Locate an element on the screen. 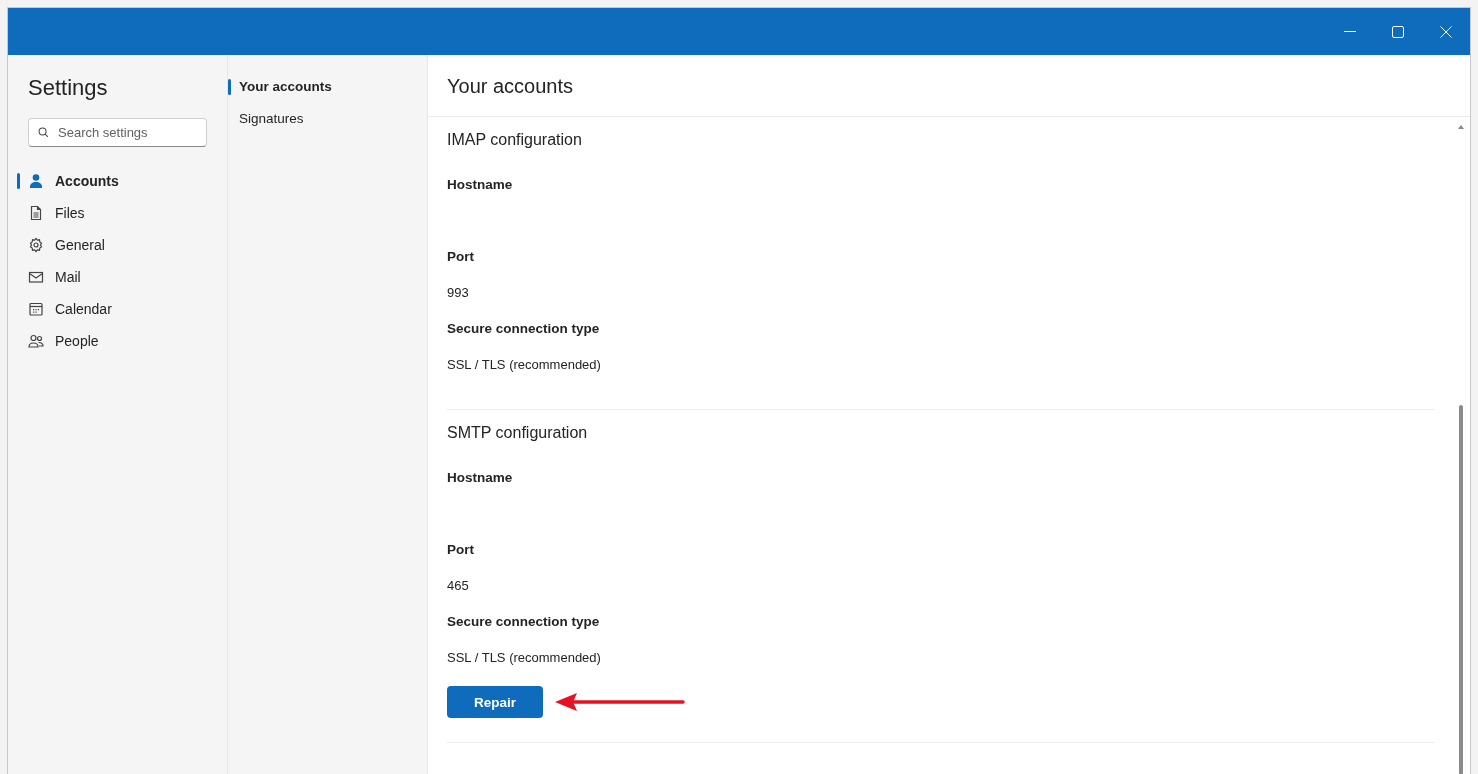 The height and width of the screenshot is (774, 1478). section-title: IMAP configuration is located at coordinates (515, 140).